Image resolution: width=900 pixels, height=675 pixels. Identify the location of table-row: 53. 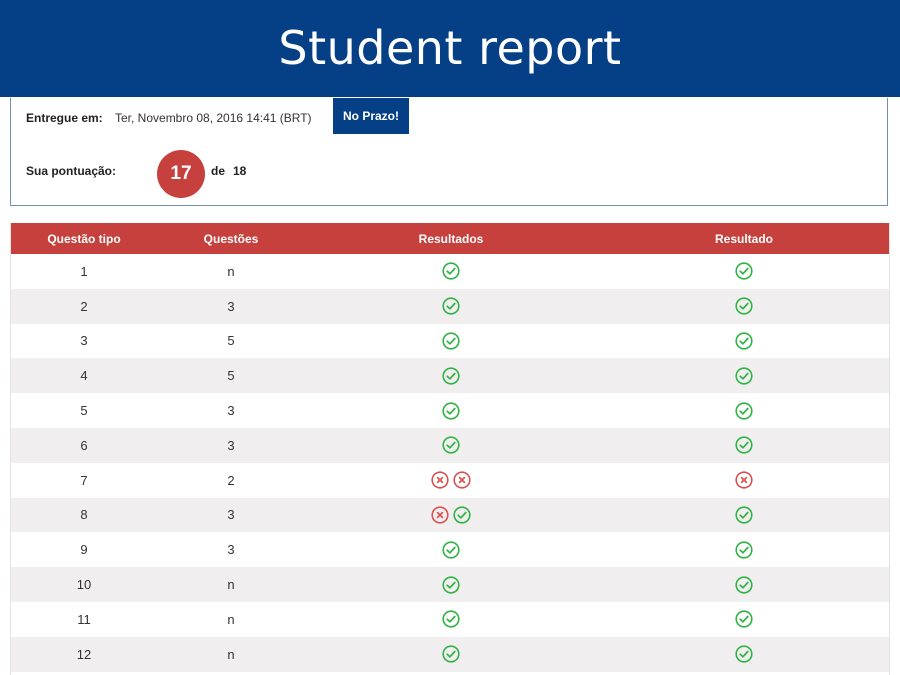
(450, 410).